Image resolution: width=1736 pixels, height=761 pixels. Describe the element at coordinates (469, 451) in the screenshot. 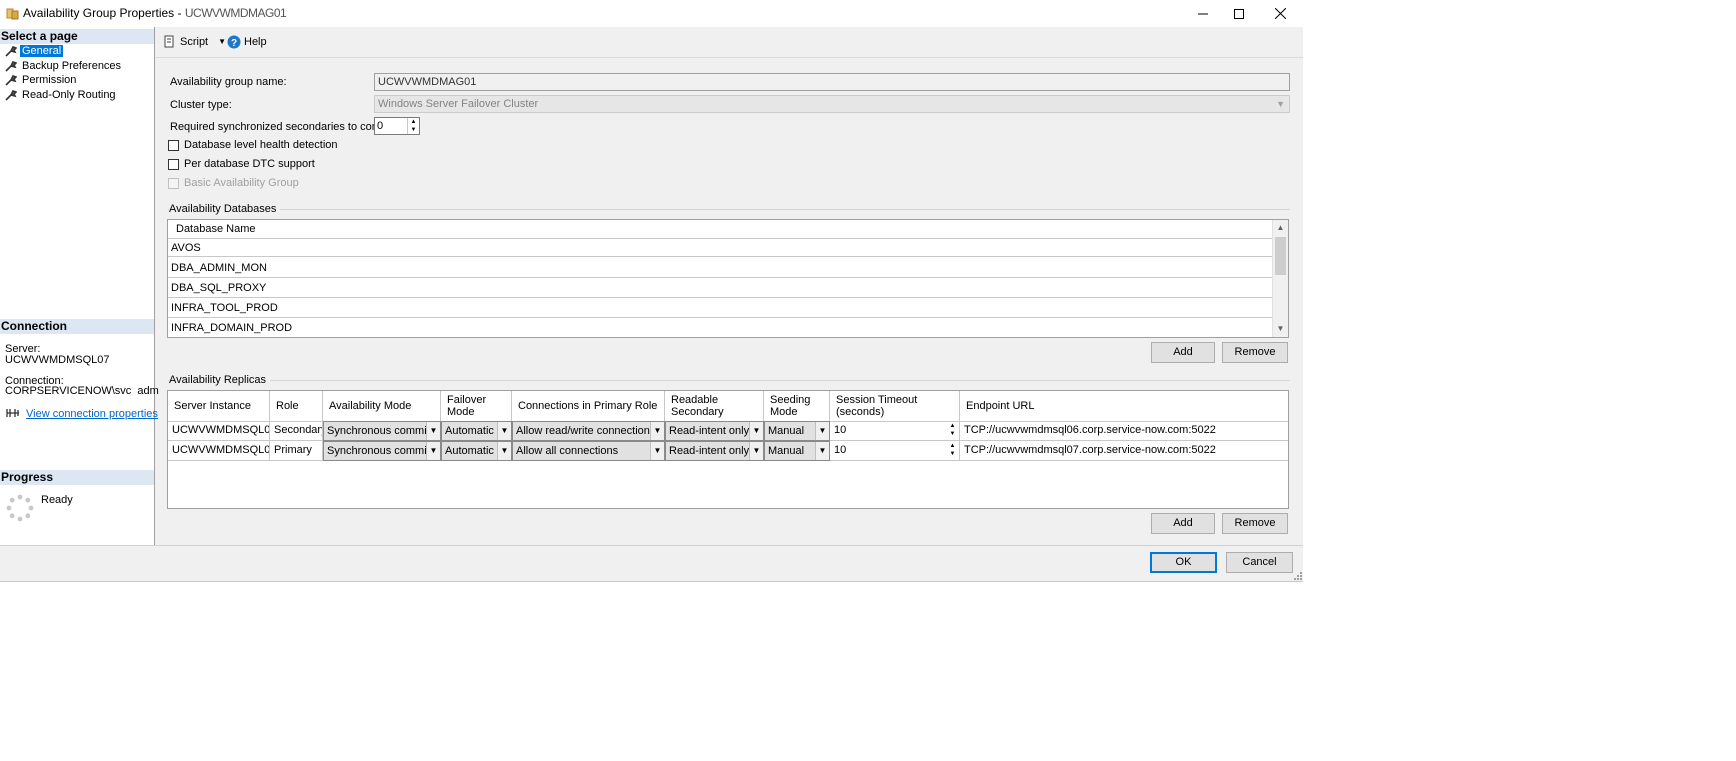

I see `select-value: Automatic` at that location.